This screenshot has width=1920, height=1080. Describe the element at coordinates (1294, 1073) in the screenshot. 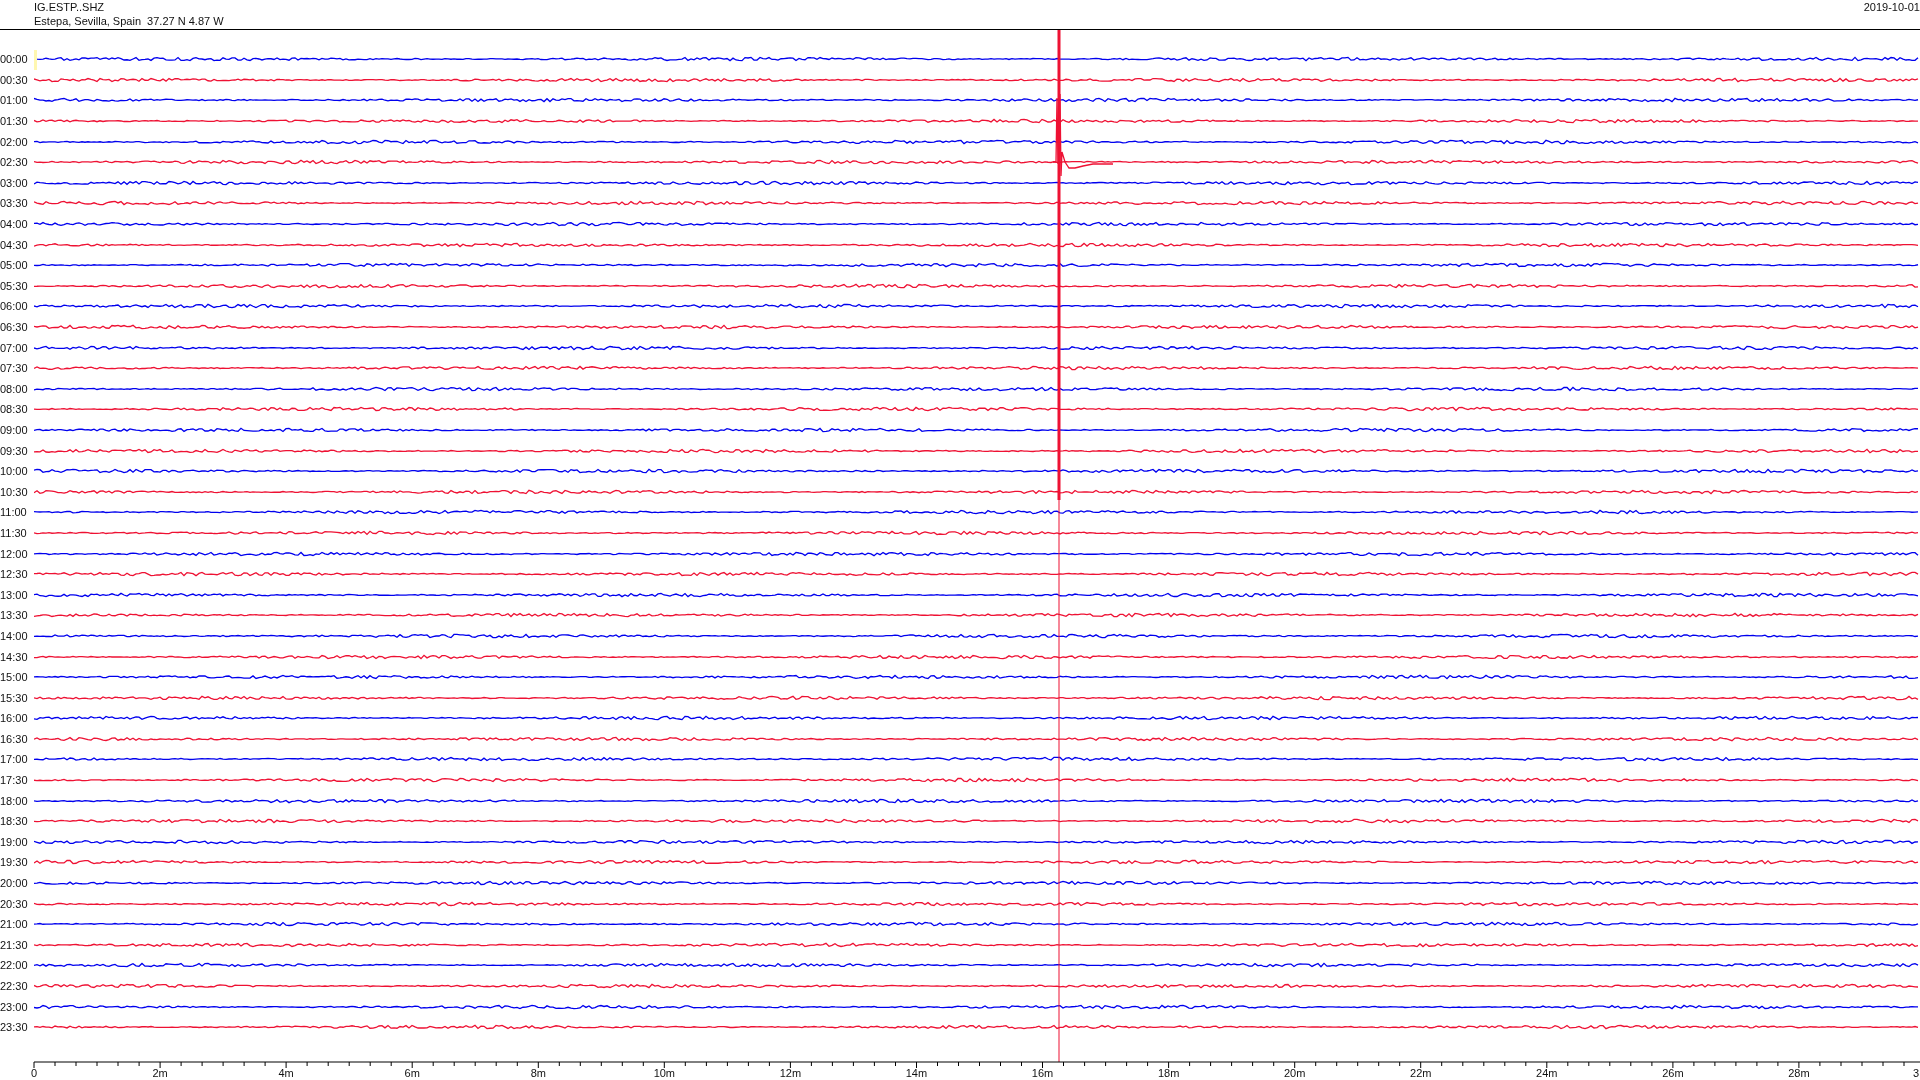

I see `axis-tick-label: 20m` at that location.